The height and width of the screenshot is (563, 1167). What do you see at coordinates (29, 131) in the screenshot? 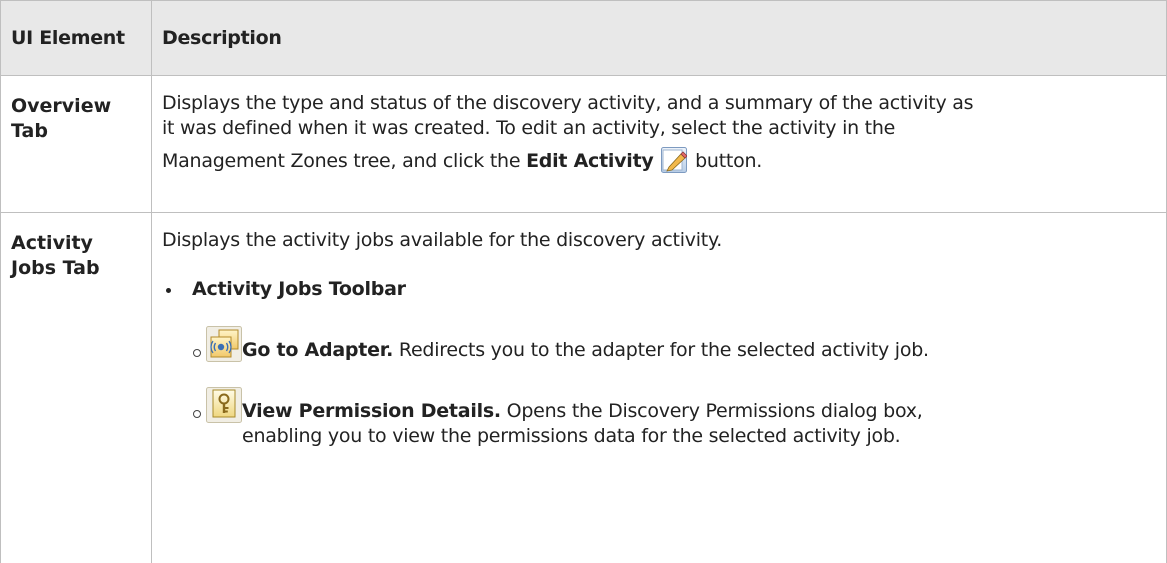
I see `element-label: Tab` at bounding box center [29, 131].